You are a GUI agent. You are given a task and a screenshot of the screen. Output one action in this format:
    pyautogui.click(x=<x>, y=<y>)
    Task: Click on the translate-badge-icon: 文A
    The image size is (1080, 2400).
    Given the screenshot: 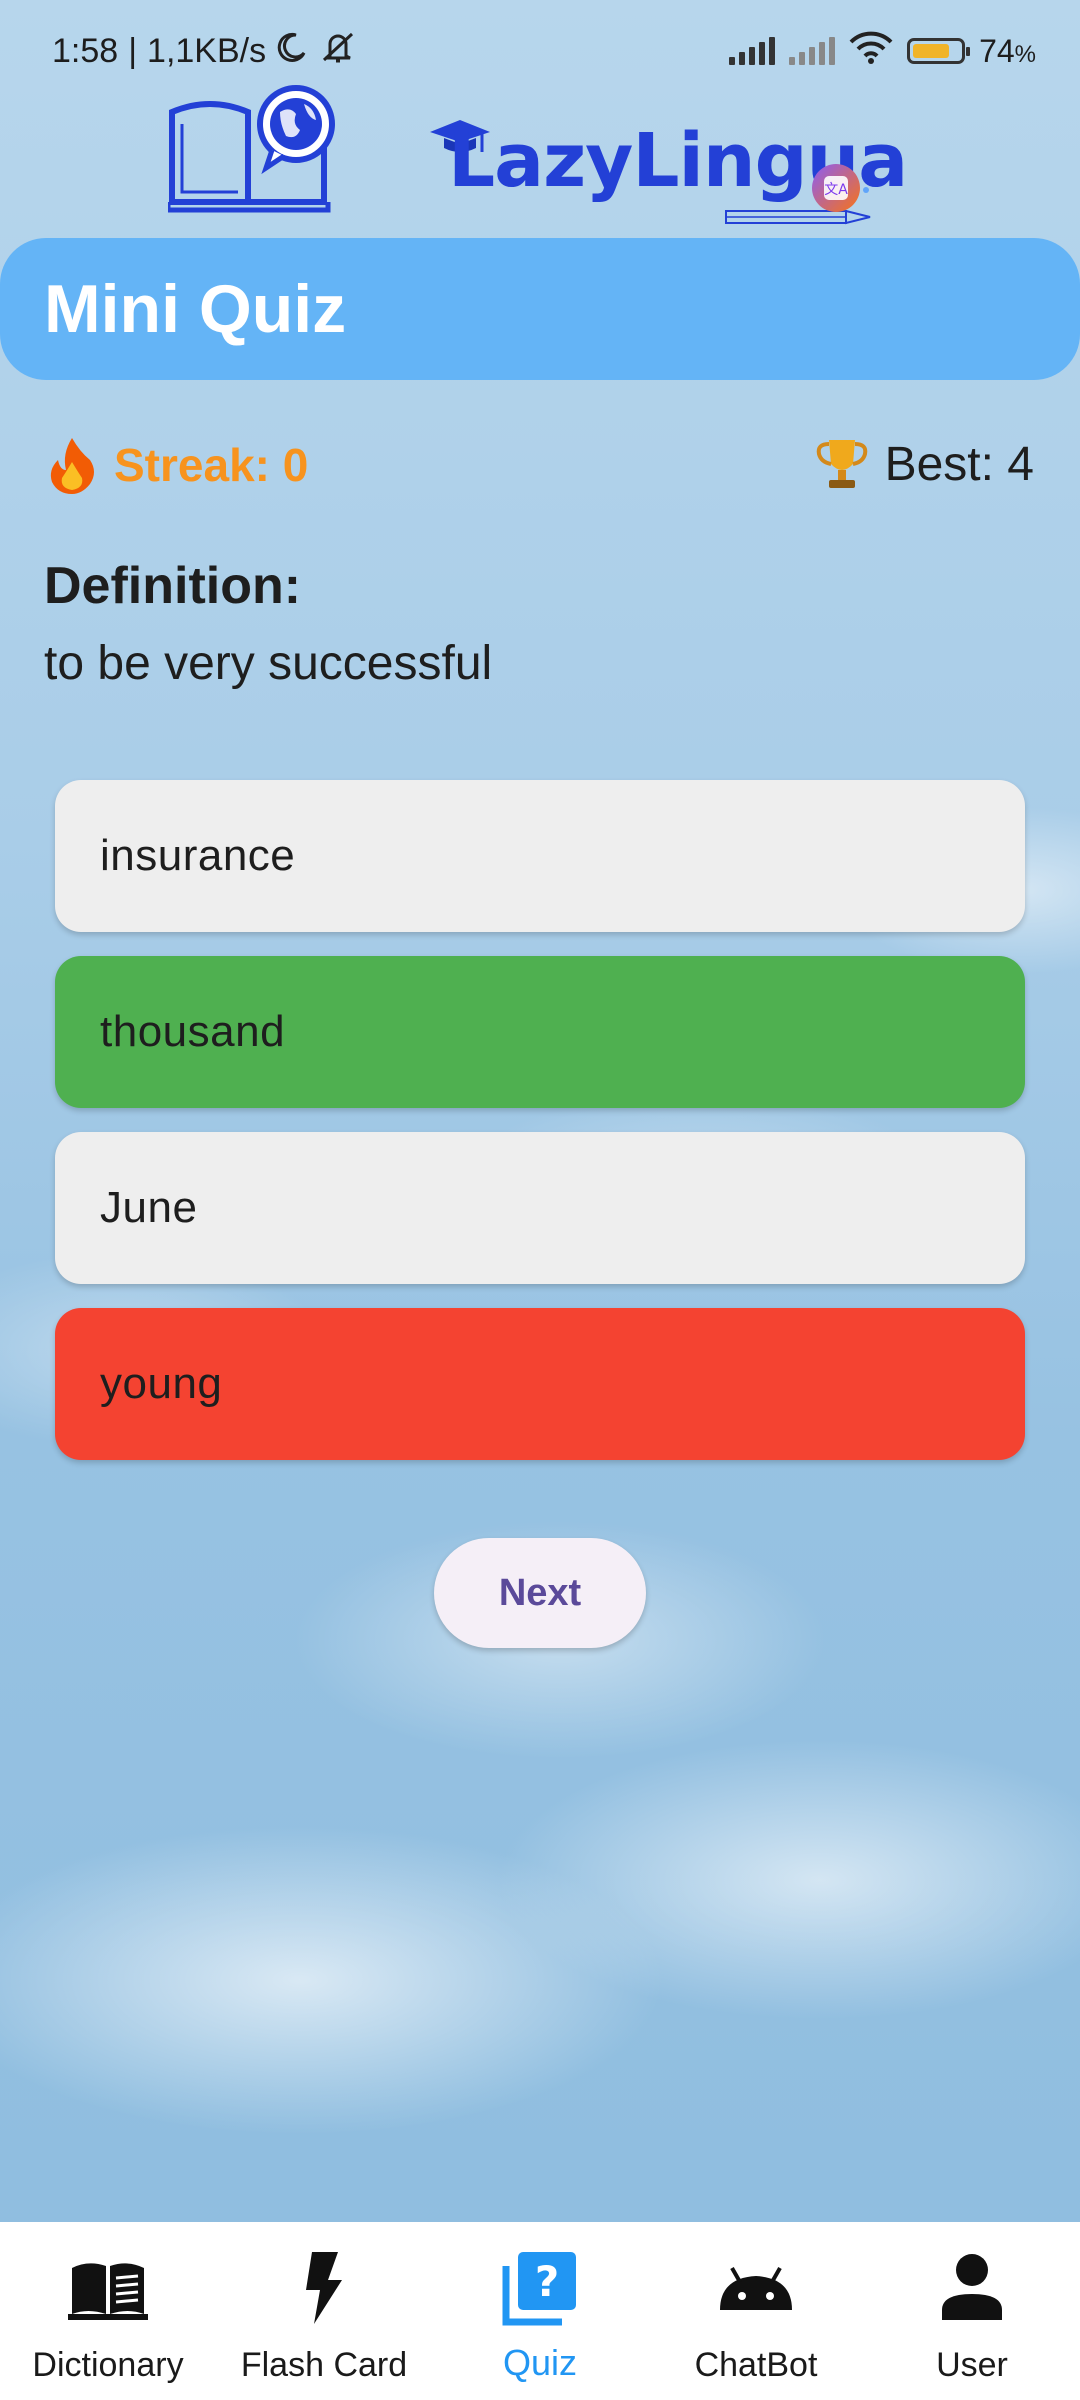 What is the action you would take?
    pyautogui.click(x=840, y=188)
    